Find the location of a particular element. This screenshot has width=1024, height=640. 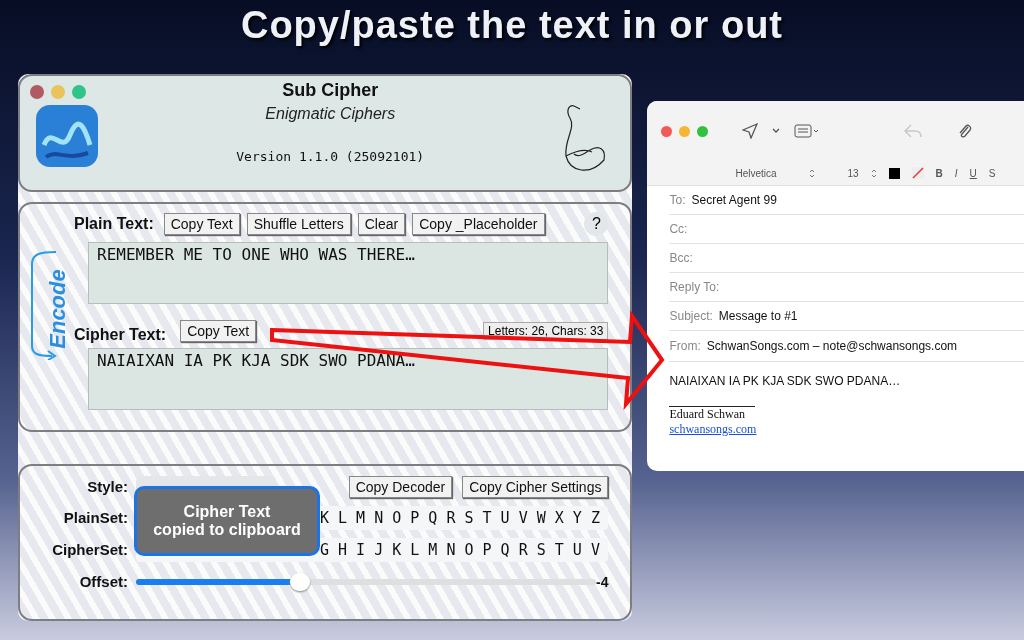

field-label: Cc: is located at coordinates (678, 229).